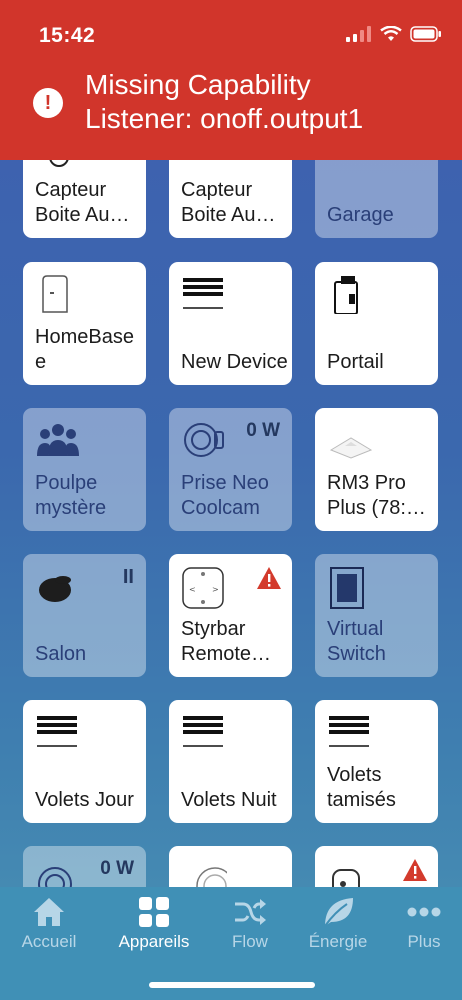 This screenshot has width=462, height=1000. I want to click on device-tile: Poulpe mystère, so click(84, 469).